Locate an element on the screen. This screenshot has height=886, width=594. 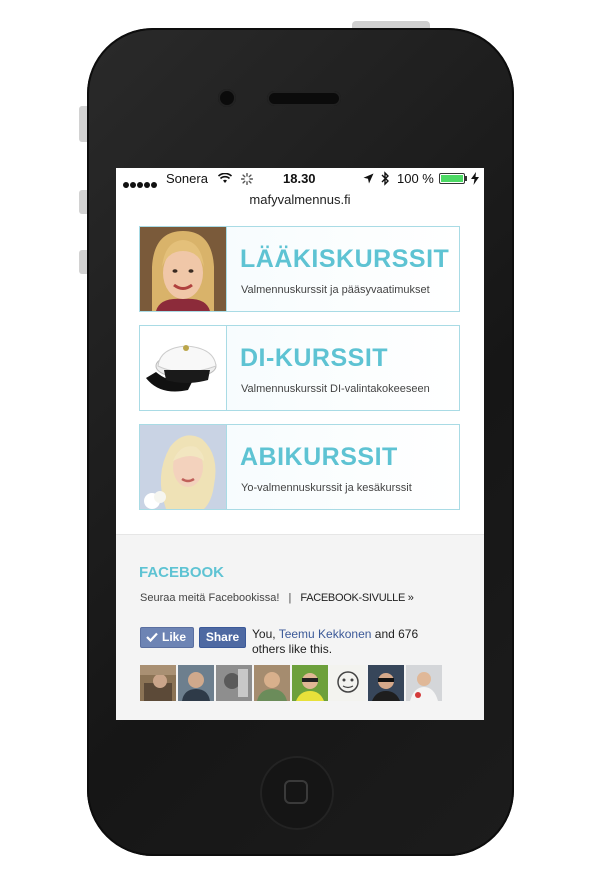
bluetooth-icon is located at coordinates (385, 178).